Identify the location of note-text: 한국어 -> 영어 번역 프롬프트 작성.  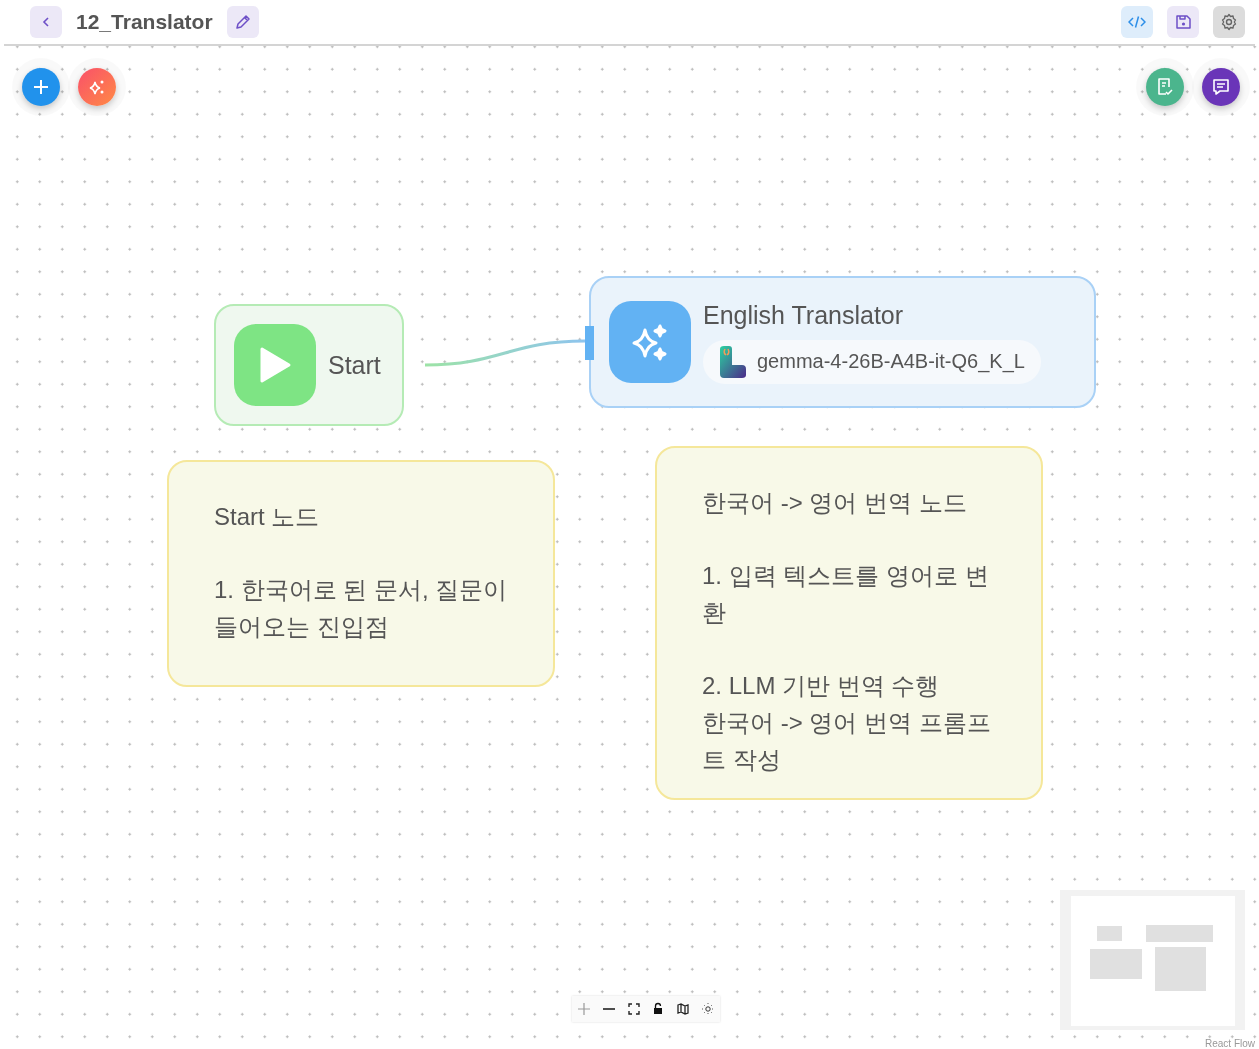
(847, 741).